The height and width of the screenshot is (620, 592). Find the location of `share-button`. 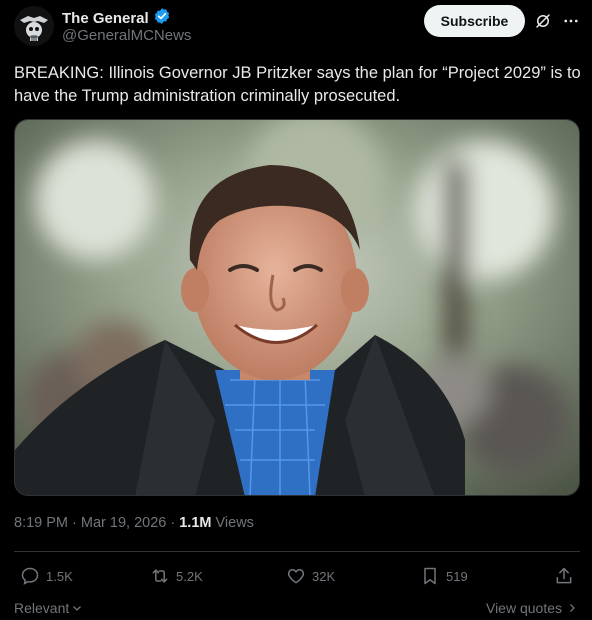

share-button is located at coordinates (564, 576).